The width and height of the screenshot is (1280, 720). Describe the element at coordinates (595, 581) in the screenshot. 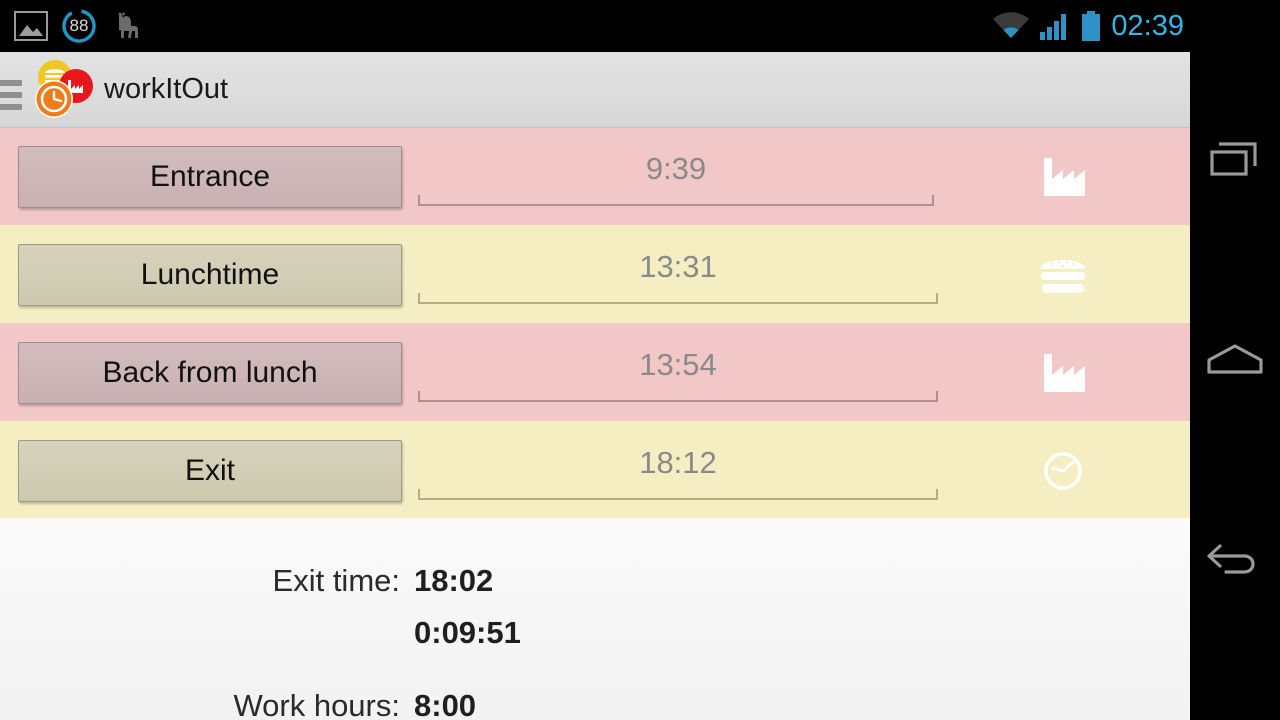

I see `exit-time-summary-row: Exit time: 18:02` at that location.